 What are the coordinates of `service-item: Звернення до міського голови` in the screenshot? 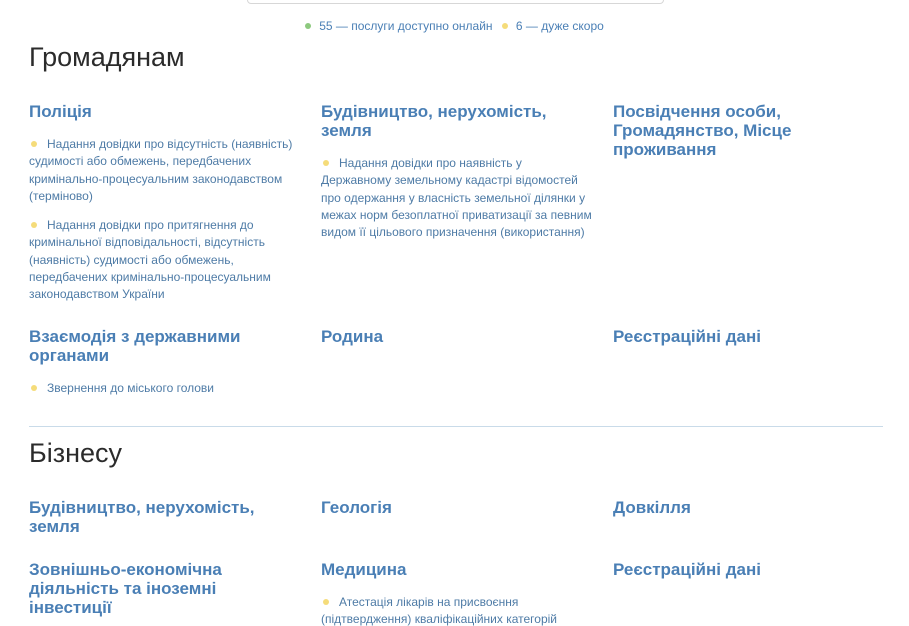 It's located at (165, 388).